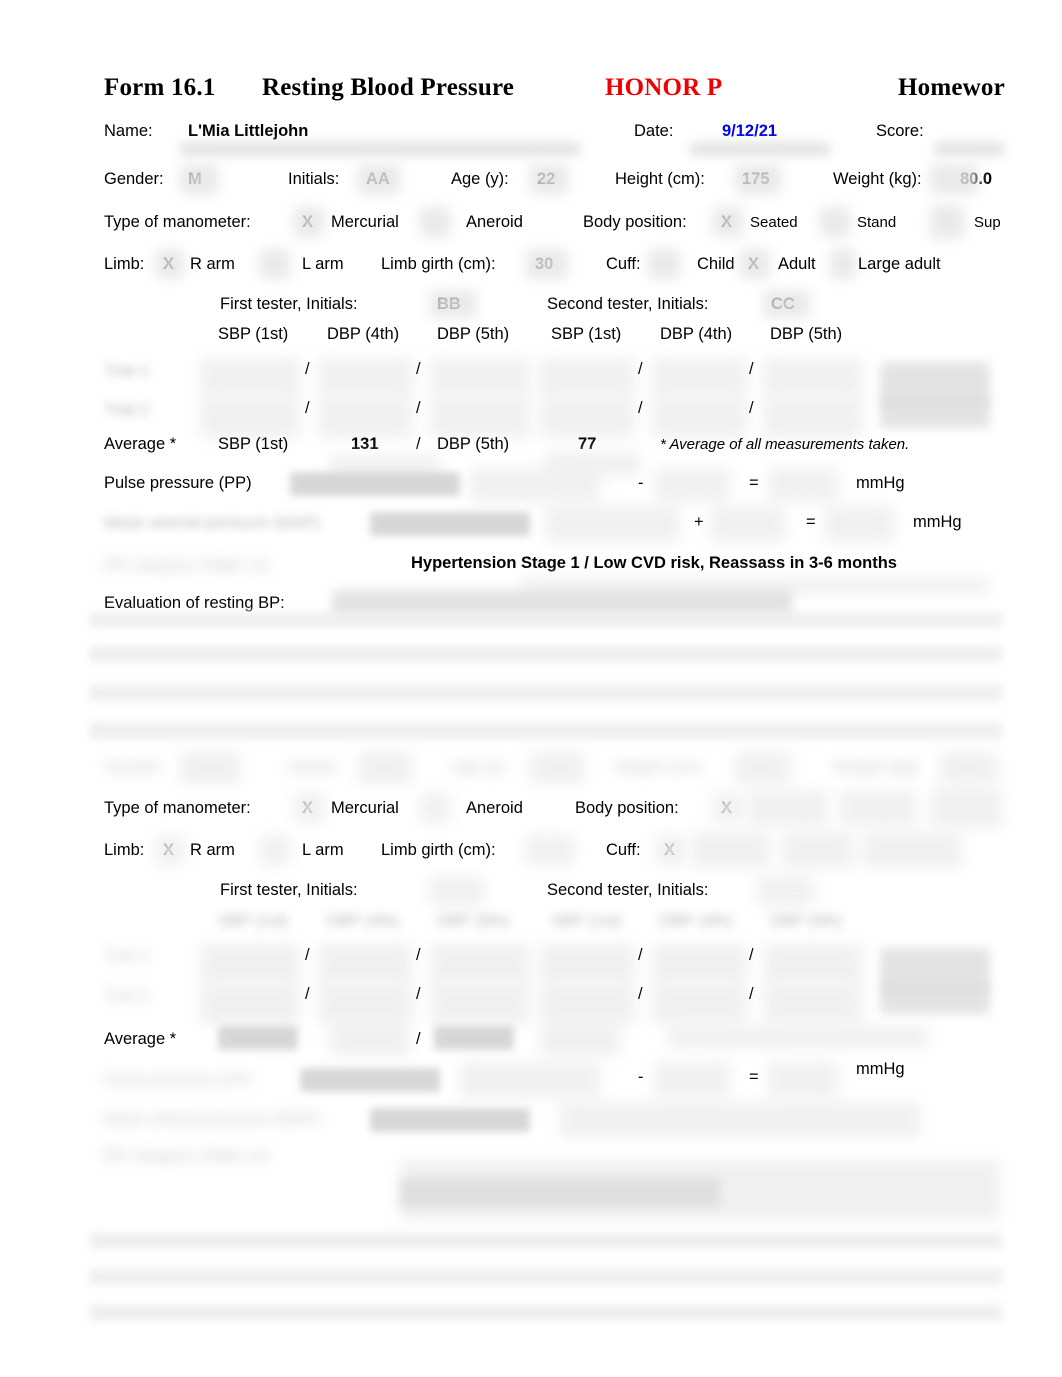 This screenshot has width=1062, height=1377. I want to click on s1-limb-l-arm: L arm, so click(323, 264).